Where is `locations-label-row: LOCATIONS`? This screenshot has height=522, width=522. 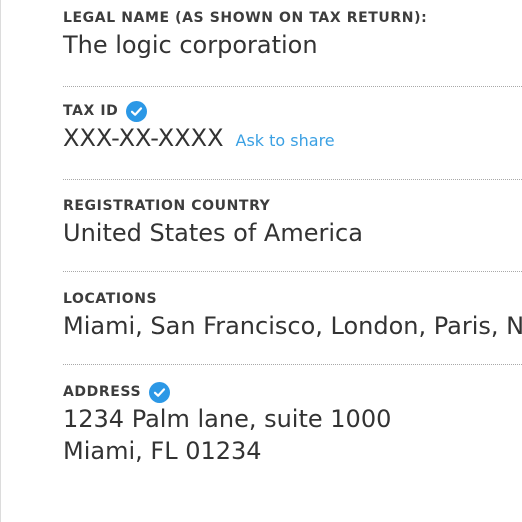
locations-label-row: LOCATIONS is located at coordinates (292, 299).